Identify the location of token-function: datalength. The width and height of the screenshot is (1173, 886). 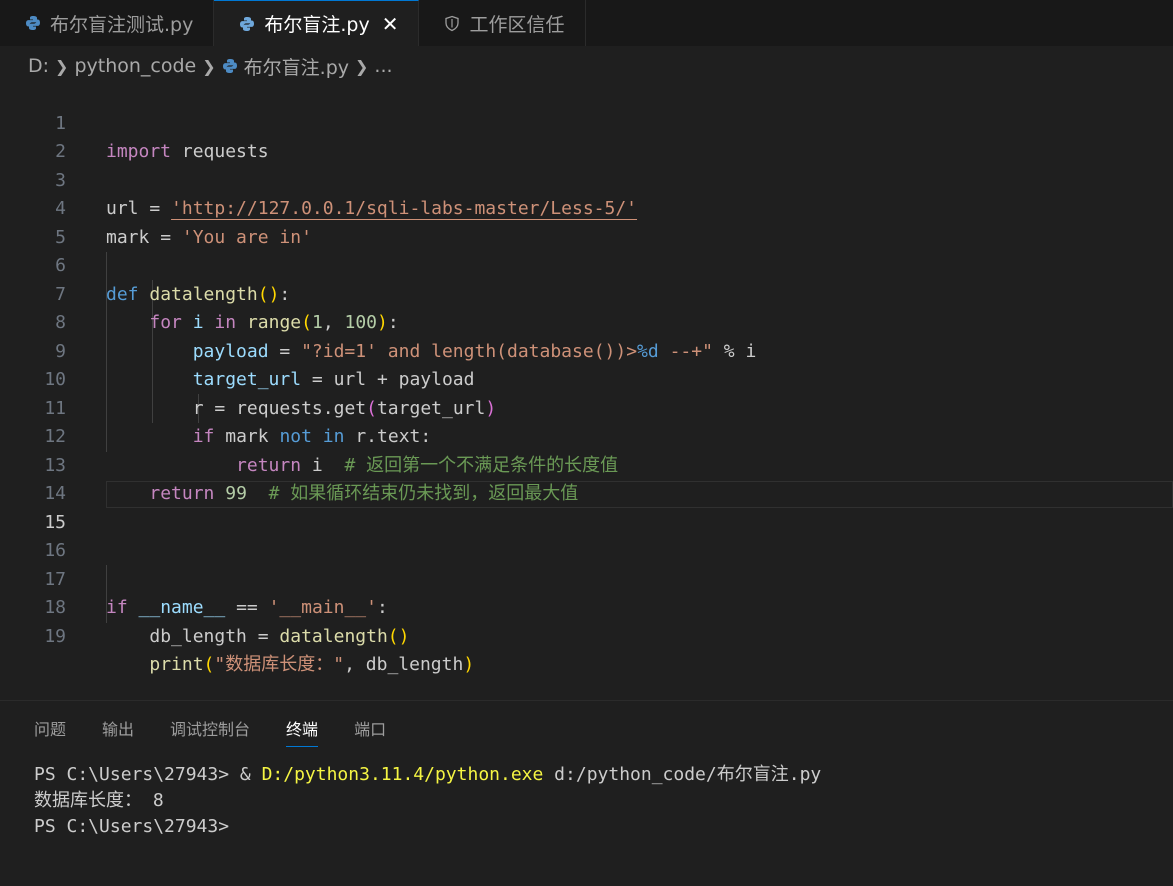
(333, 636).